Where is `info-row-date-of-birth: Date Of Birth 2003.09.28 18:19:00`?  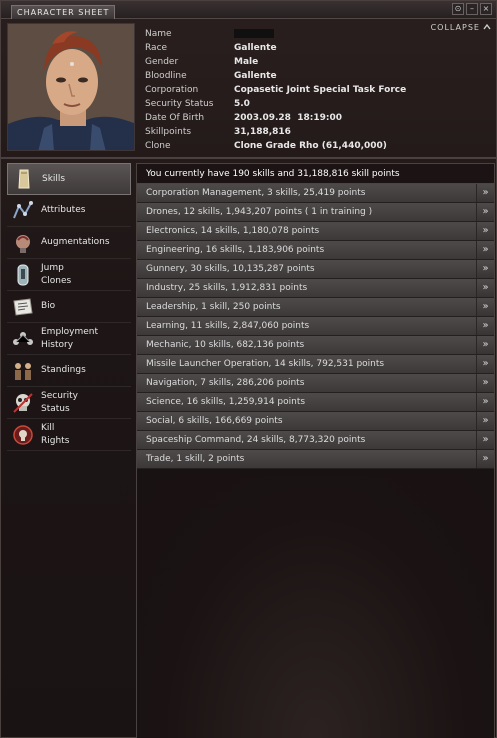
info-row-date-of-birth: Date Of Birth 2003.09.28 18:19:00 is located at coordinates (275, 118).